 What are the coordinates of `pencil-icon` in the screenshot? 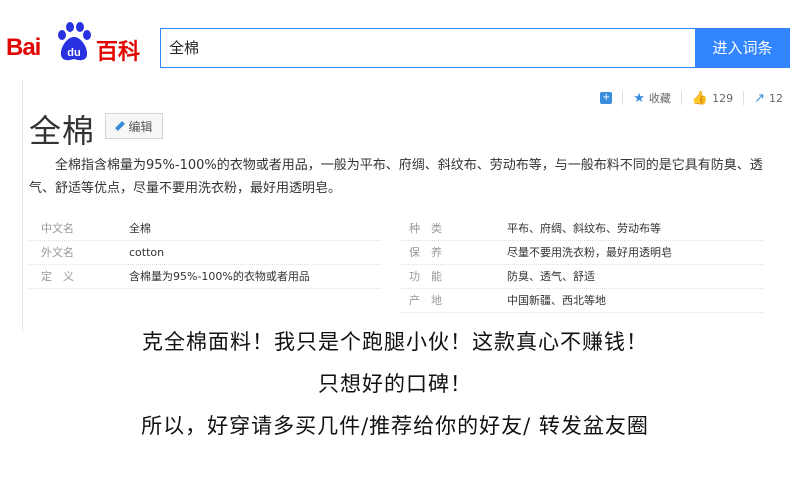 It's located at (120, 126).